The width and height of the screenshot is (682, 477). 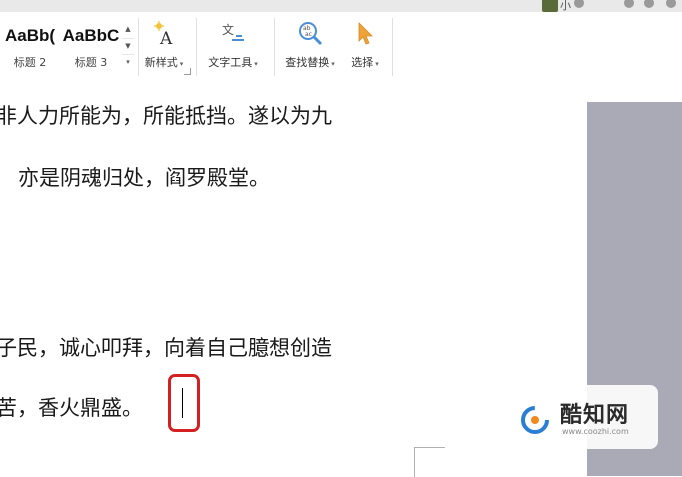 I want to click on styles-dialog-launcher, so click(x=187, y=71).